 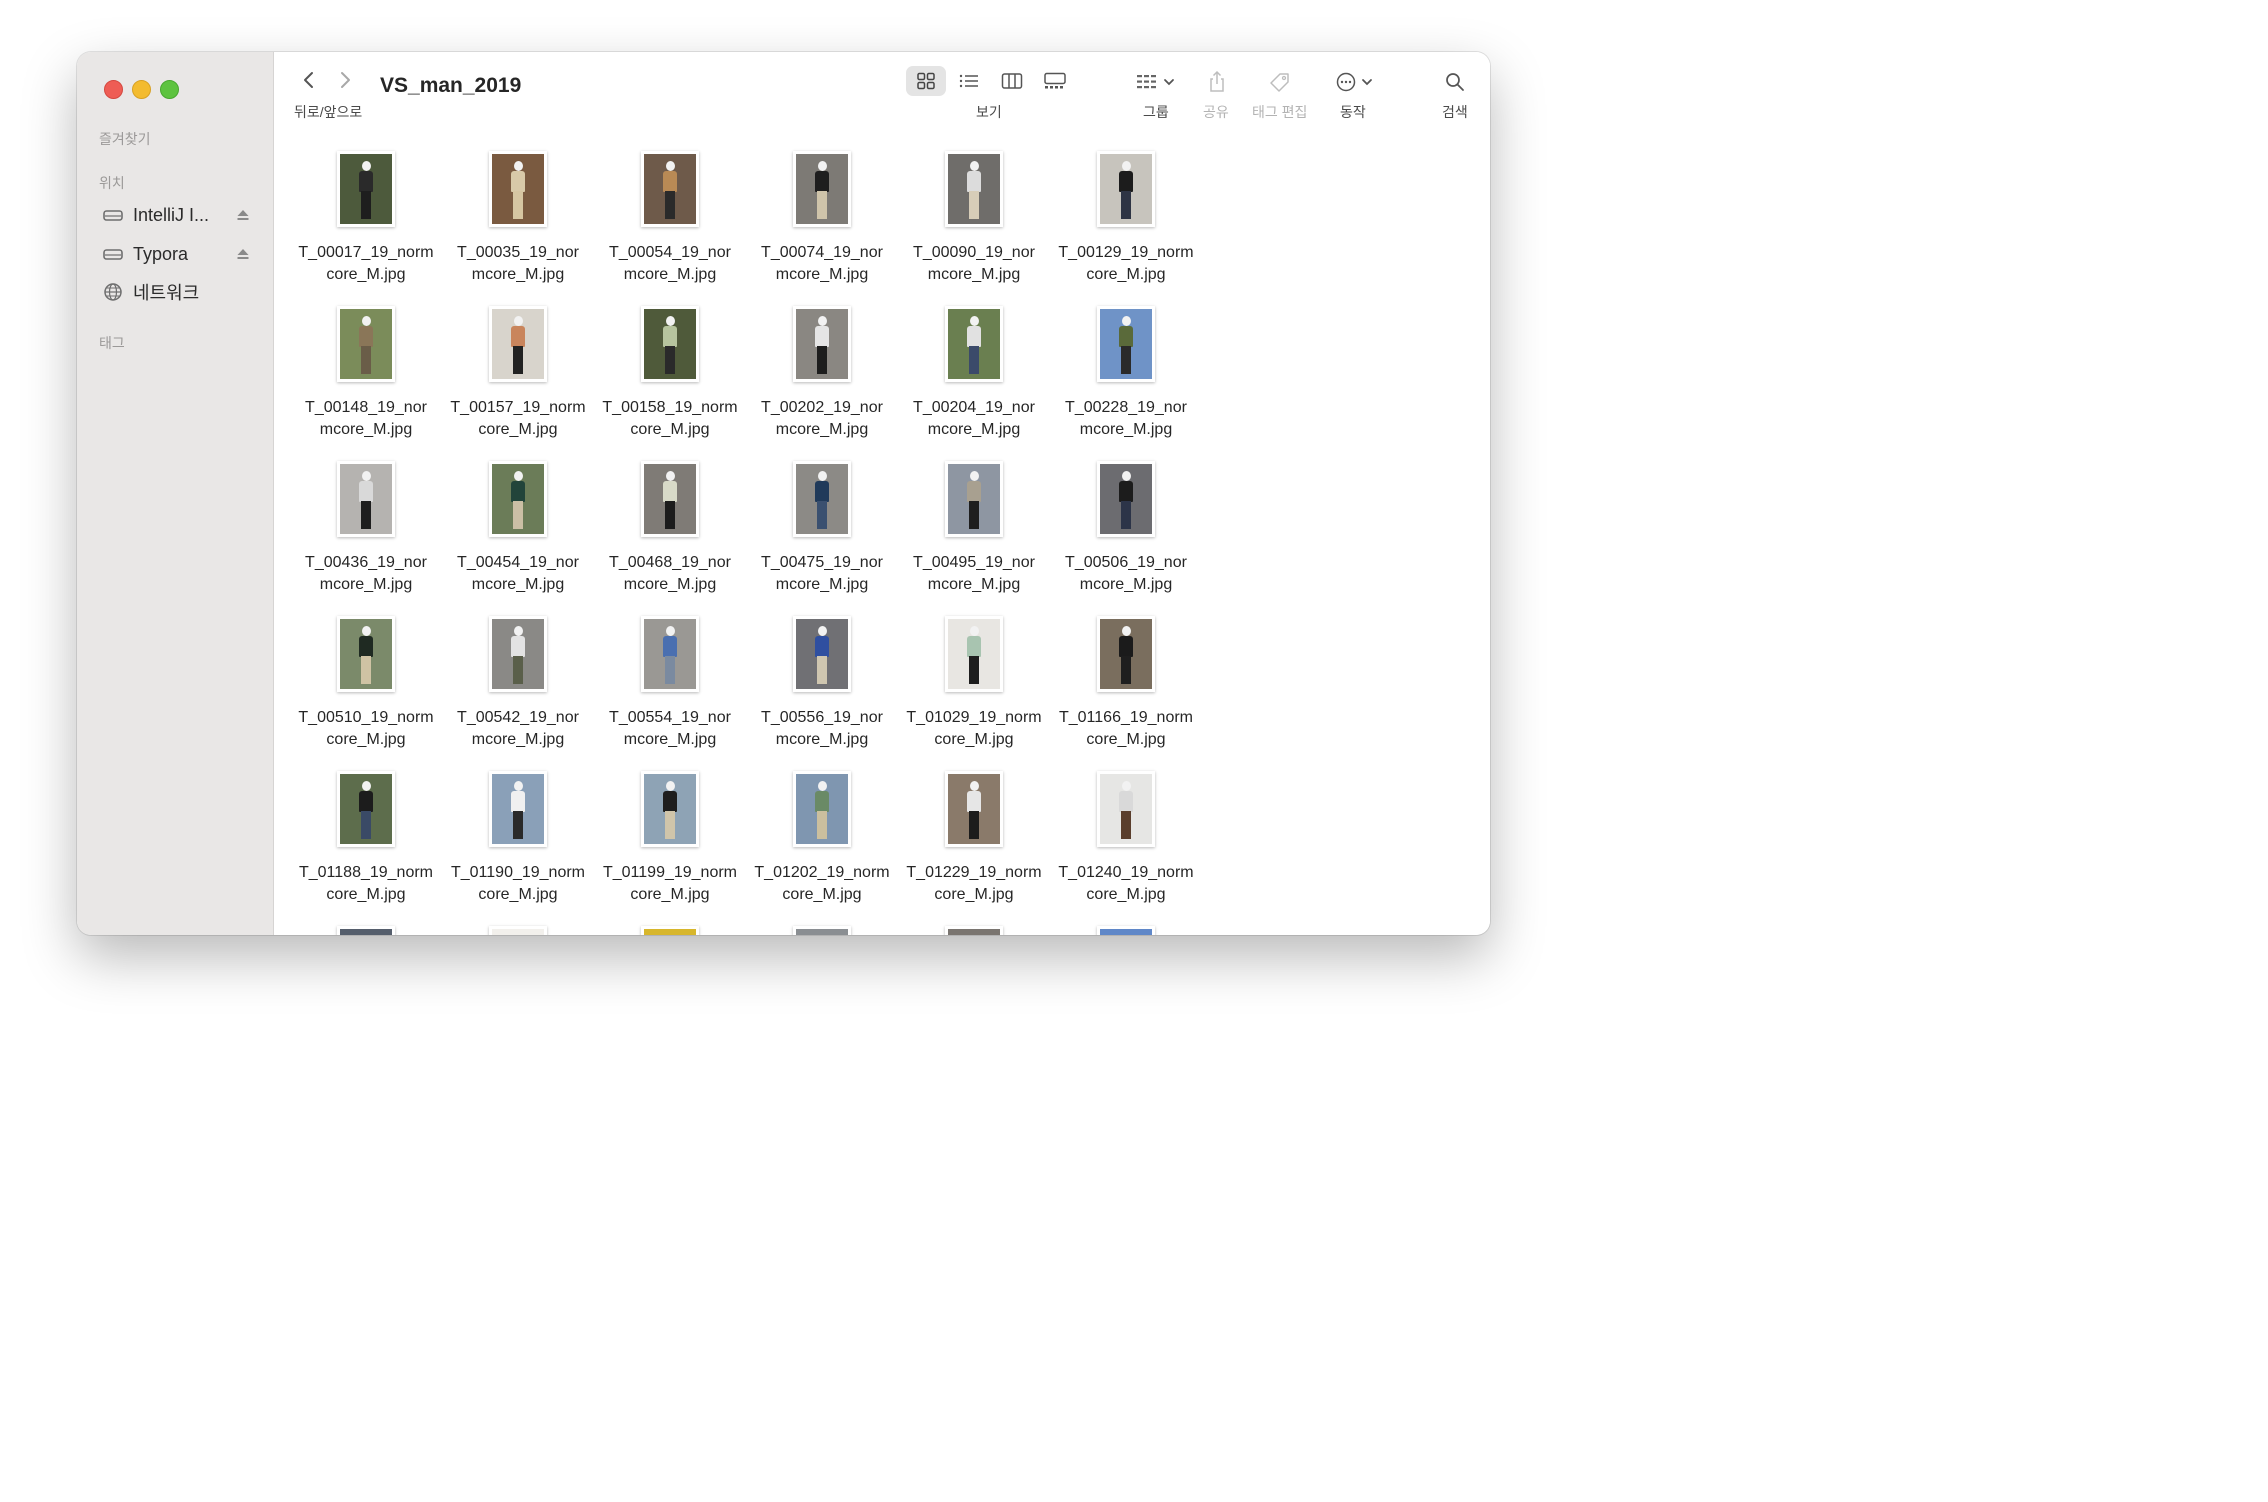 I want to click on file-item: T_00129_19_norm core_M.jpg, so click(x=1126, y=224).